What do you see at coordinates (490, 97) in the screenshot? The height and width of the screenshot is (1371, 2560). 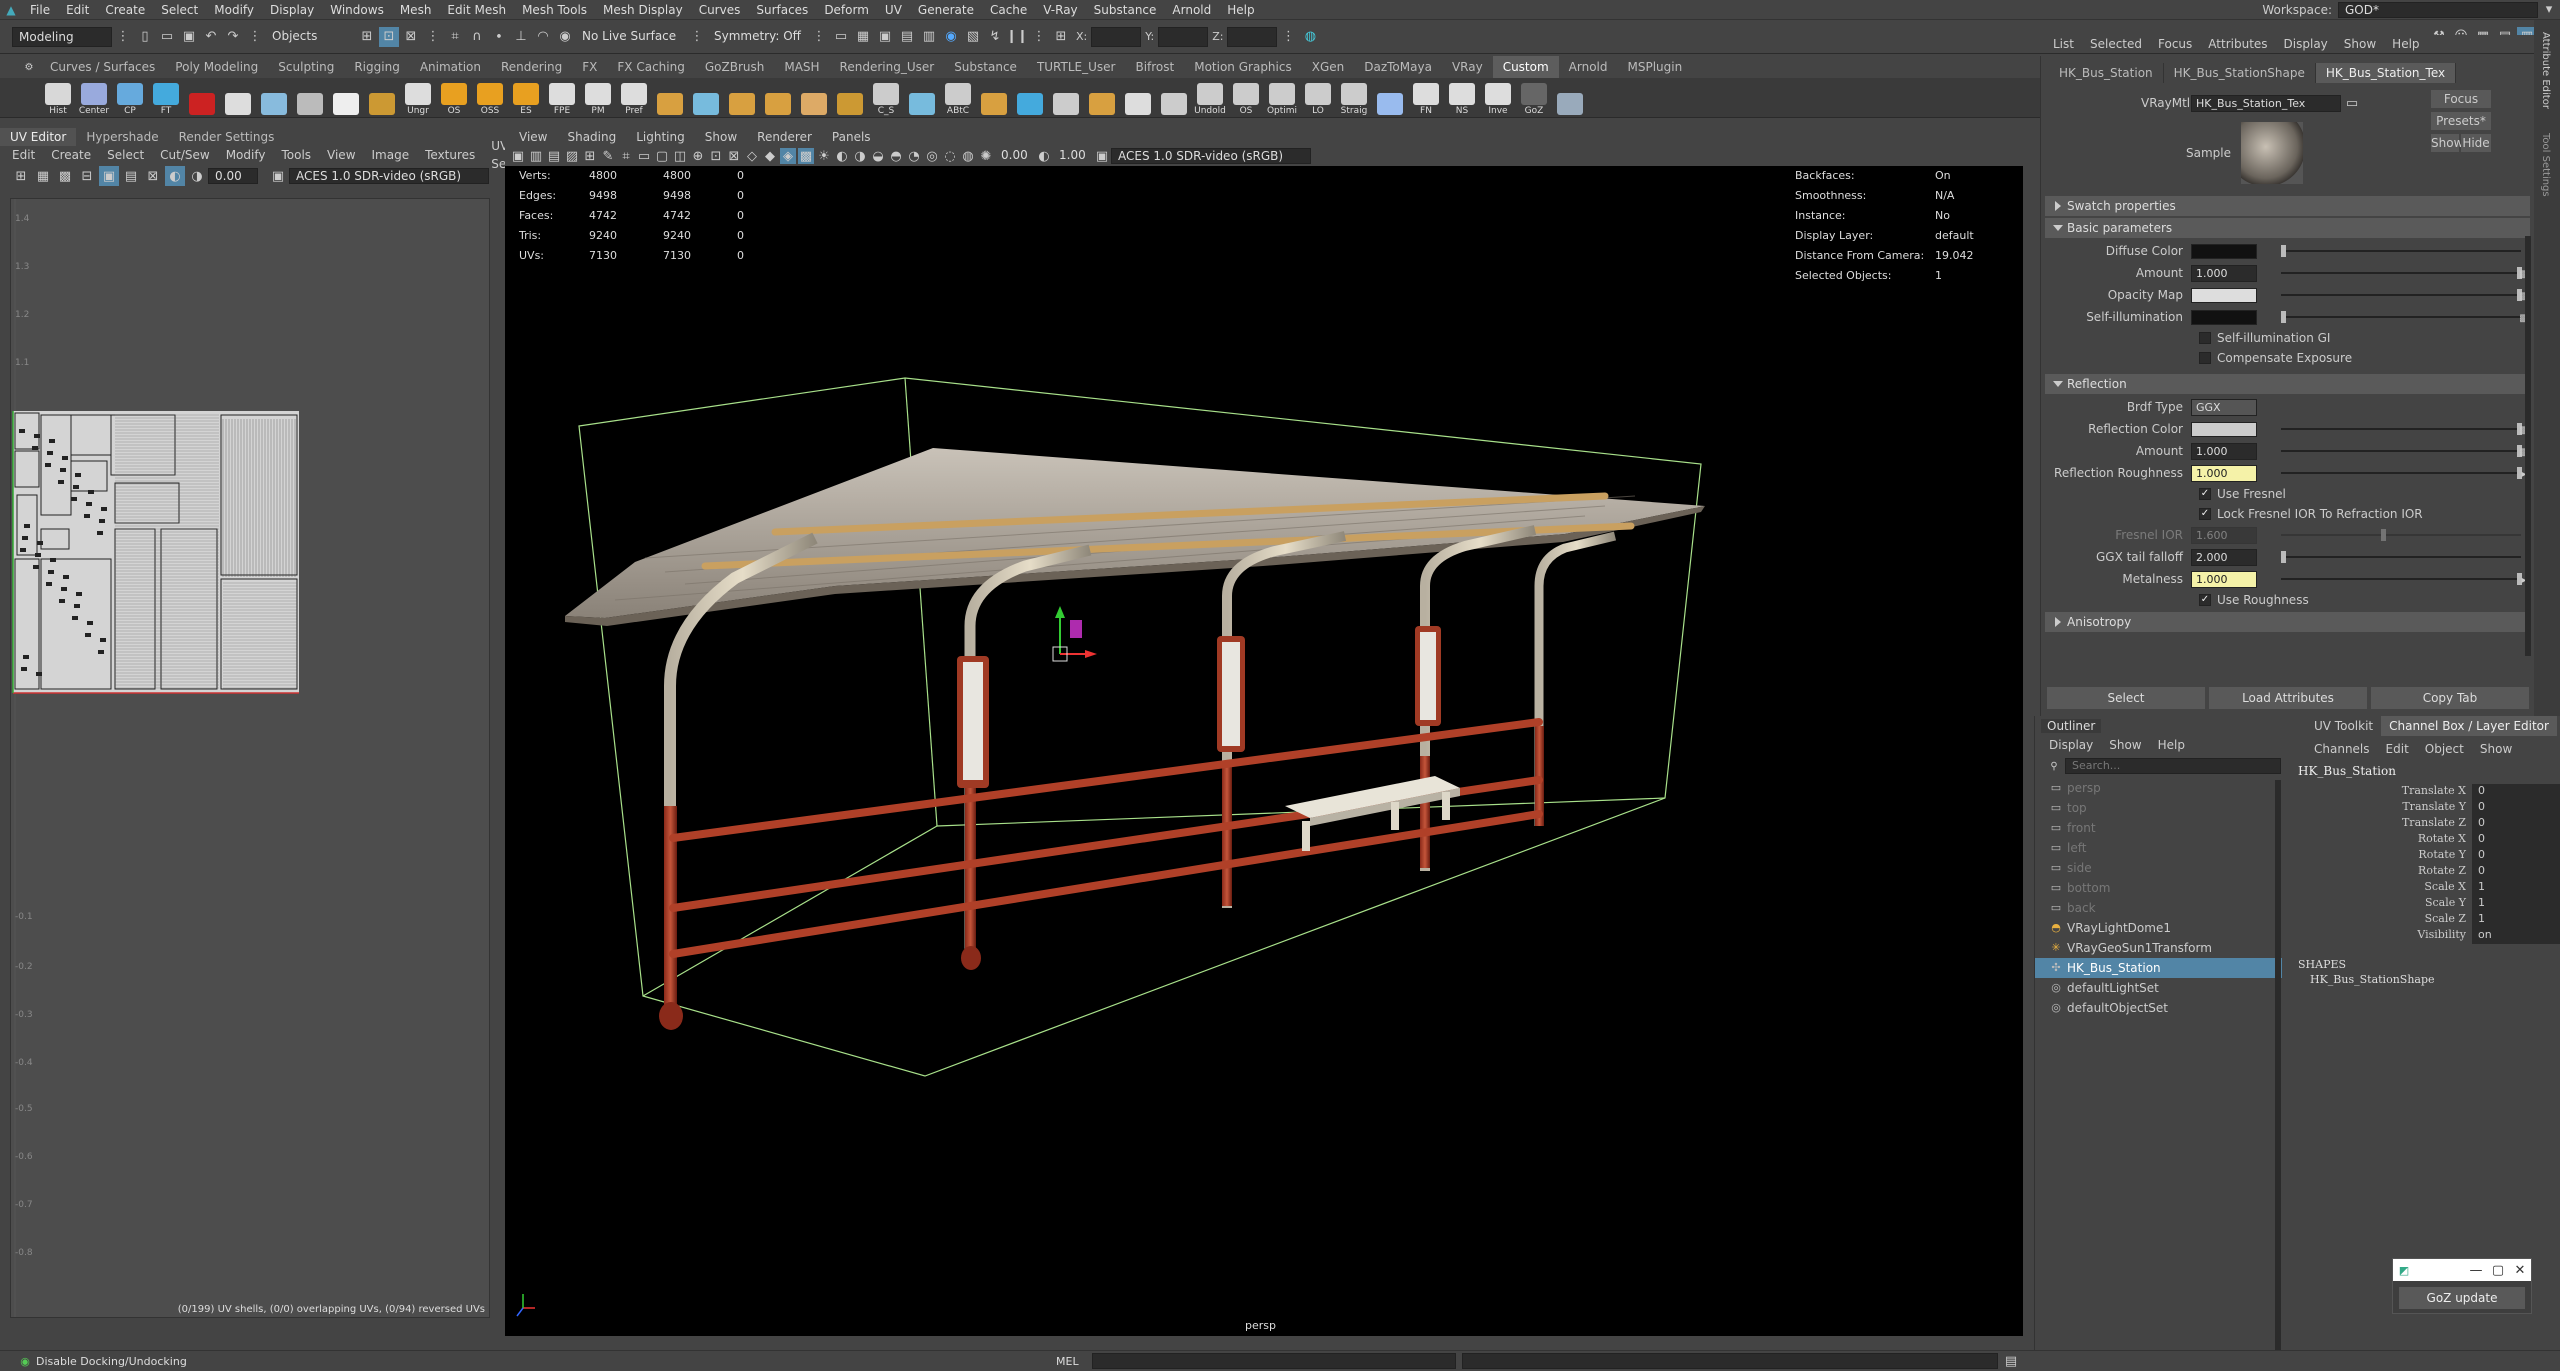 I see `shelf-button: OSS` at bounding box center [490, 97].